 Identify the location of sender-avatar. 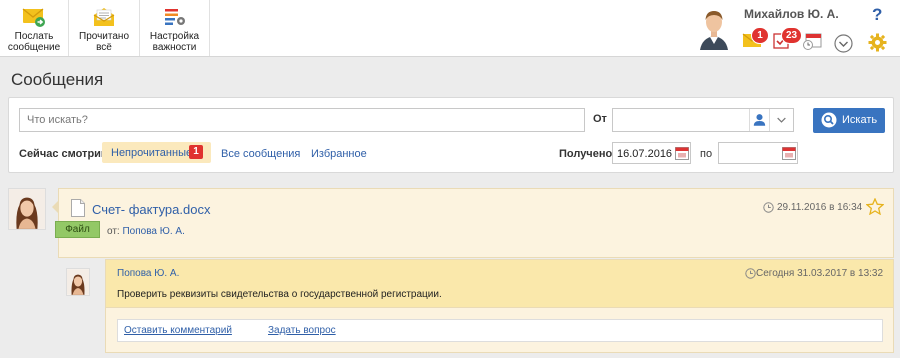
(27, 209).